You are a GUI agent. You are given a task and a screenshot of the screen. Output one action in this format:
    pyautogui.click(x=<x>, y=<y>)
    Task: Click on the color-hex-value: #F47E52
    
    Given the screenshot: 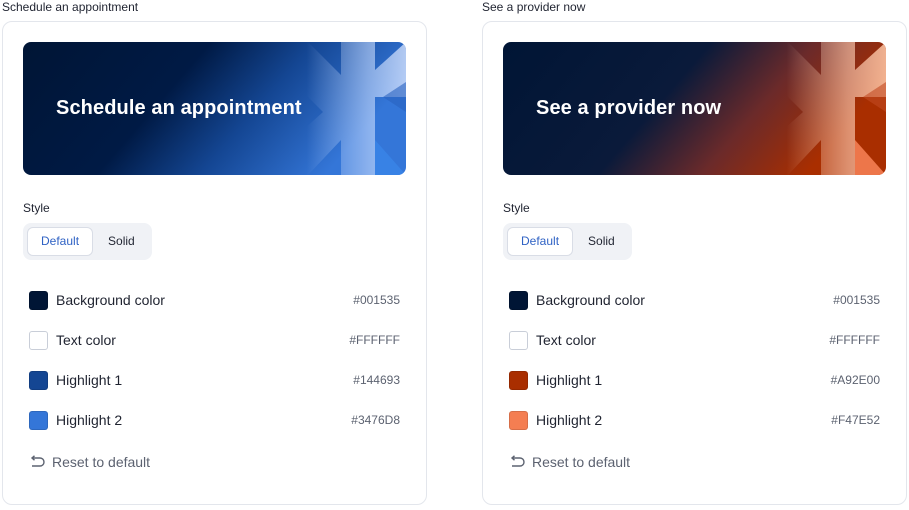 What is the action you would take?
    pyautogui.click(x=855, y=420)
    